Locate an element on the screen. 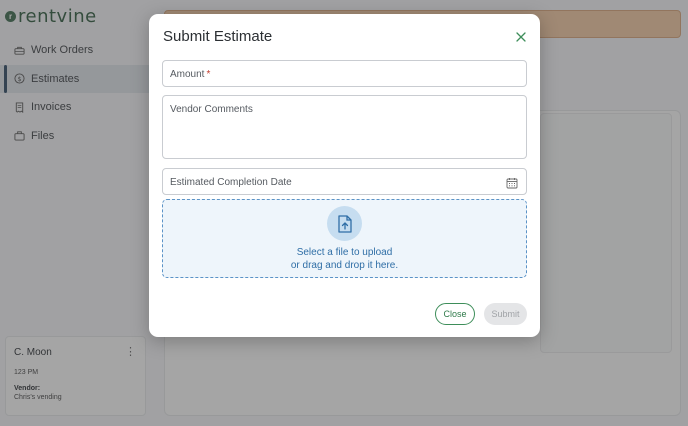 Image resolution: width=688 pixels, height=426 pixels. vendor-comments-field: Vendor Comments is located at coordinates (344, 127).